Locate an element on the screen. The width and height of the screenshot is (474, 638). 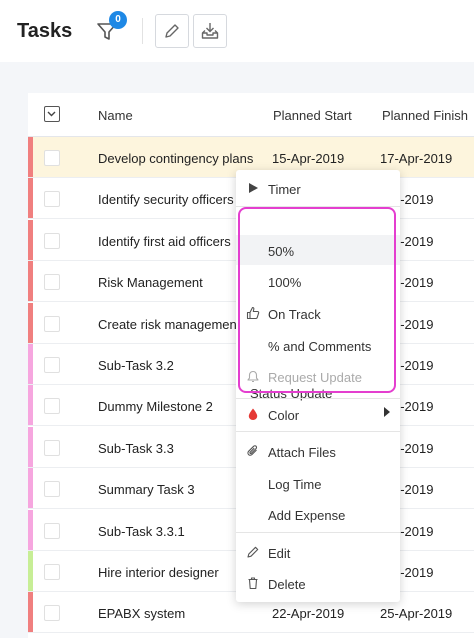
grid-header: Name Planned Start Planned Finish is located at coordinates (251, 115).